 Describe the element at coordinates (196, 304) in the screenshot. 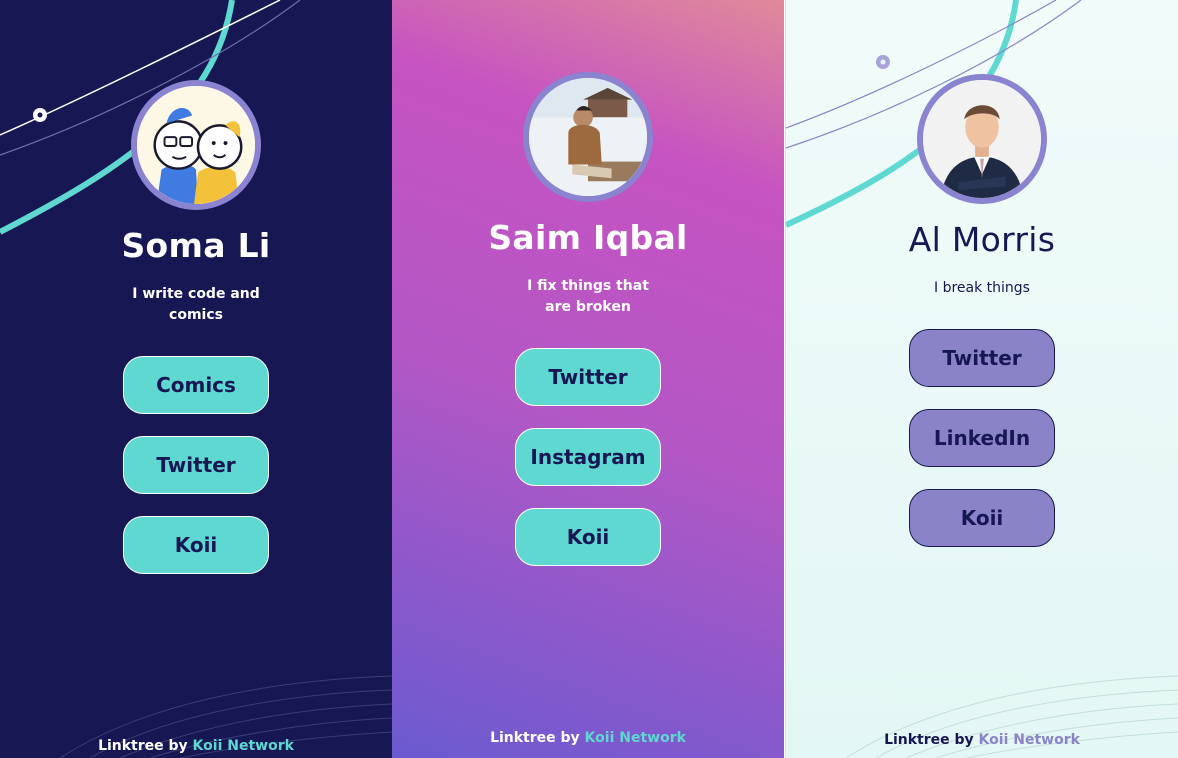

I see `profile-bio: I write code and comics` at that location.